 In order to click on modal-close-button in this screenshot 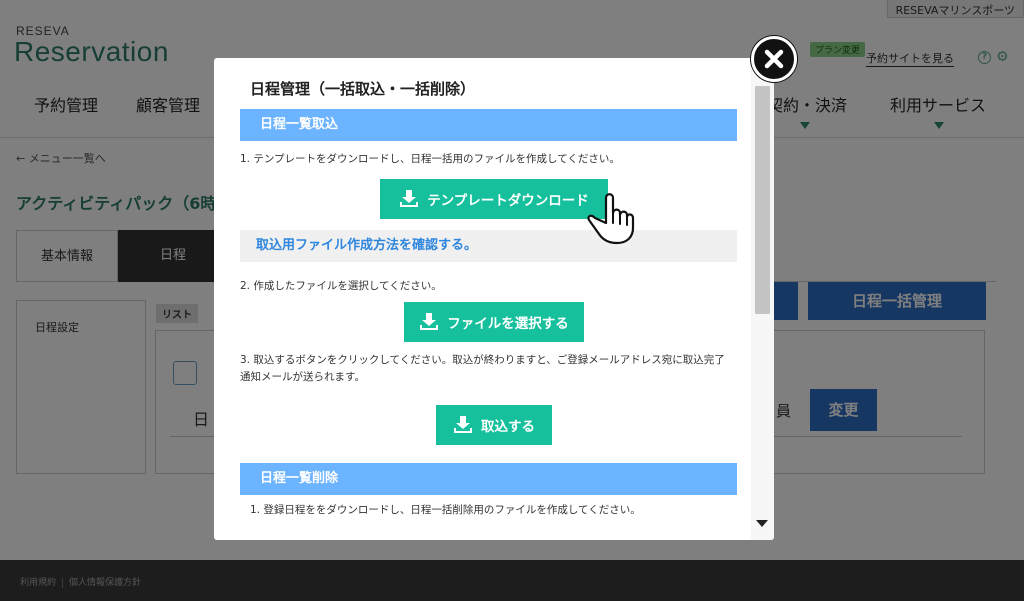, I will do `click(774, 59)`.